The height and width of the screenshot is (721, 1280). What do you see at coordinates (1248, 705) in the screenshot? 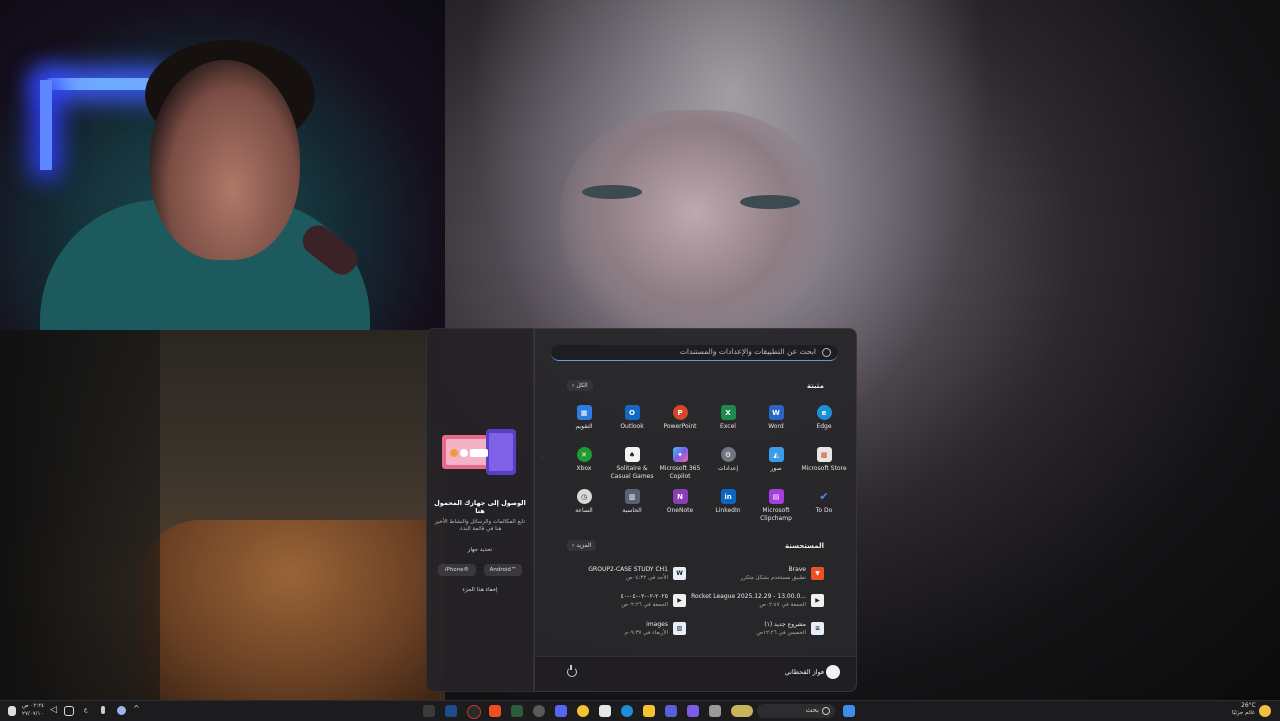
I see `weather-temp: 26°C` at bounding box center [1248, 705].